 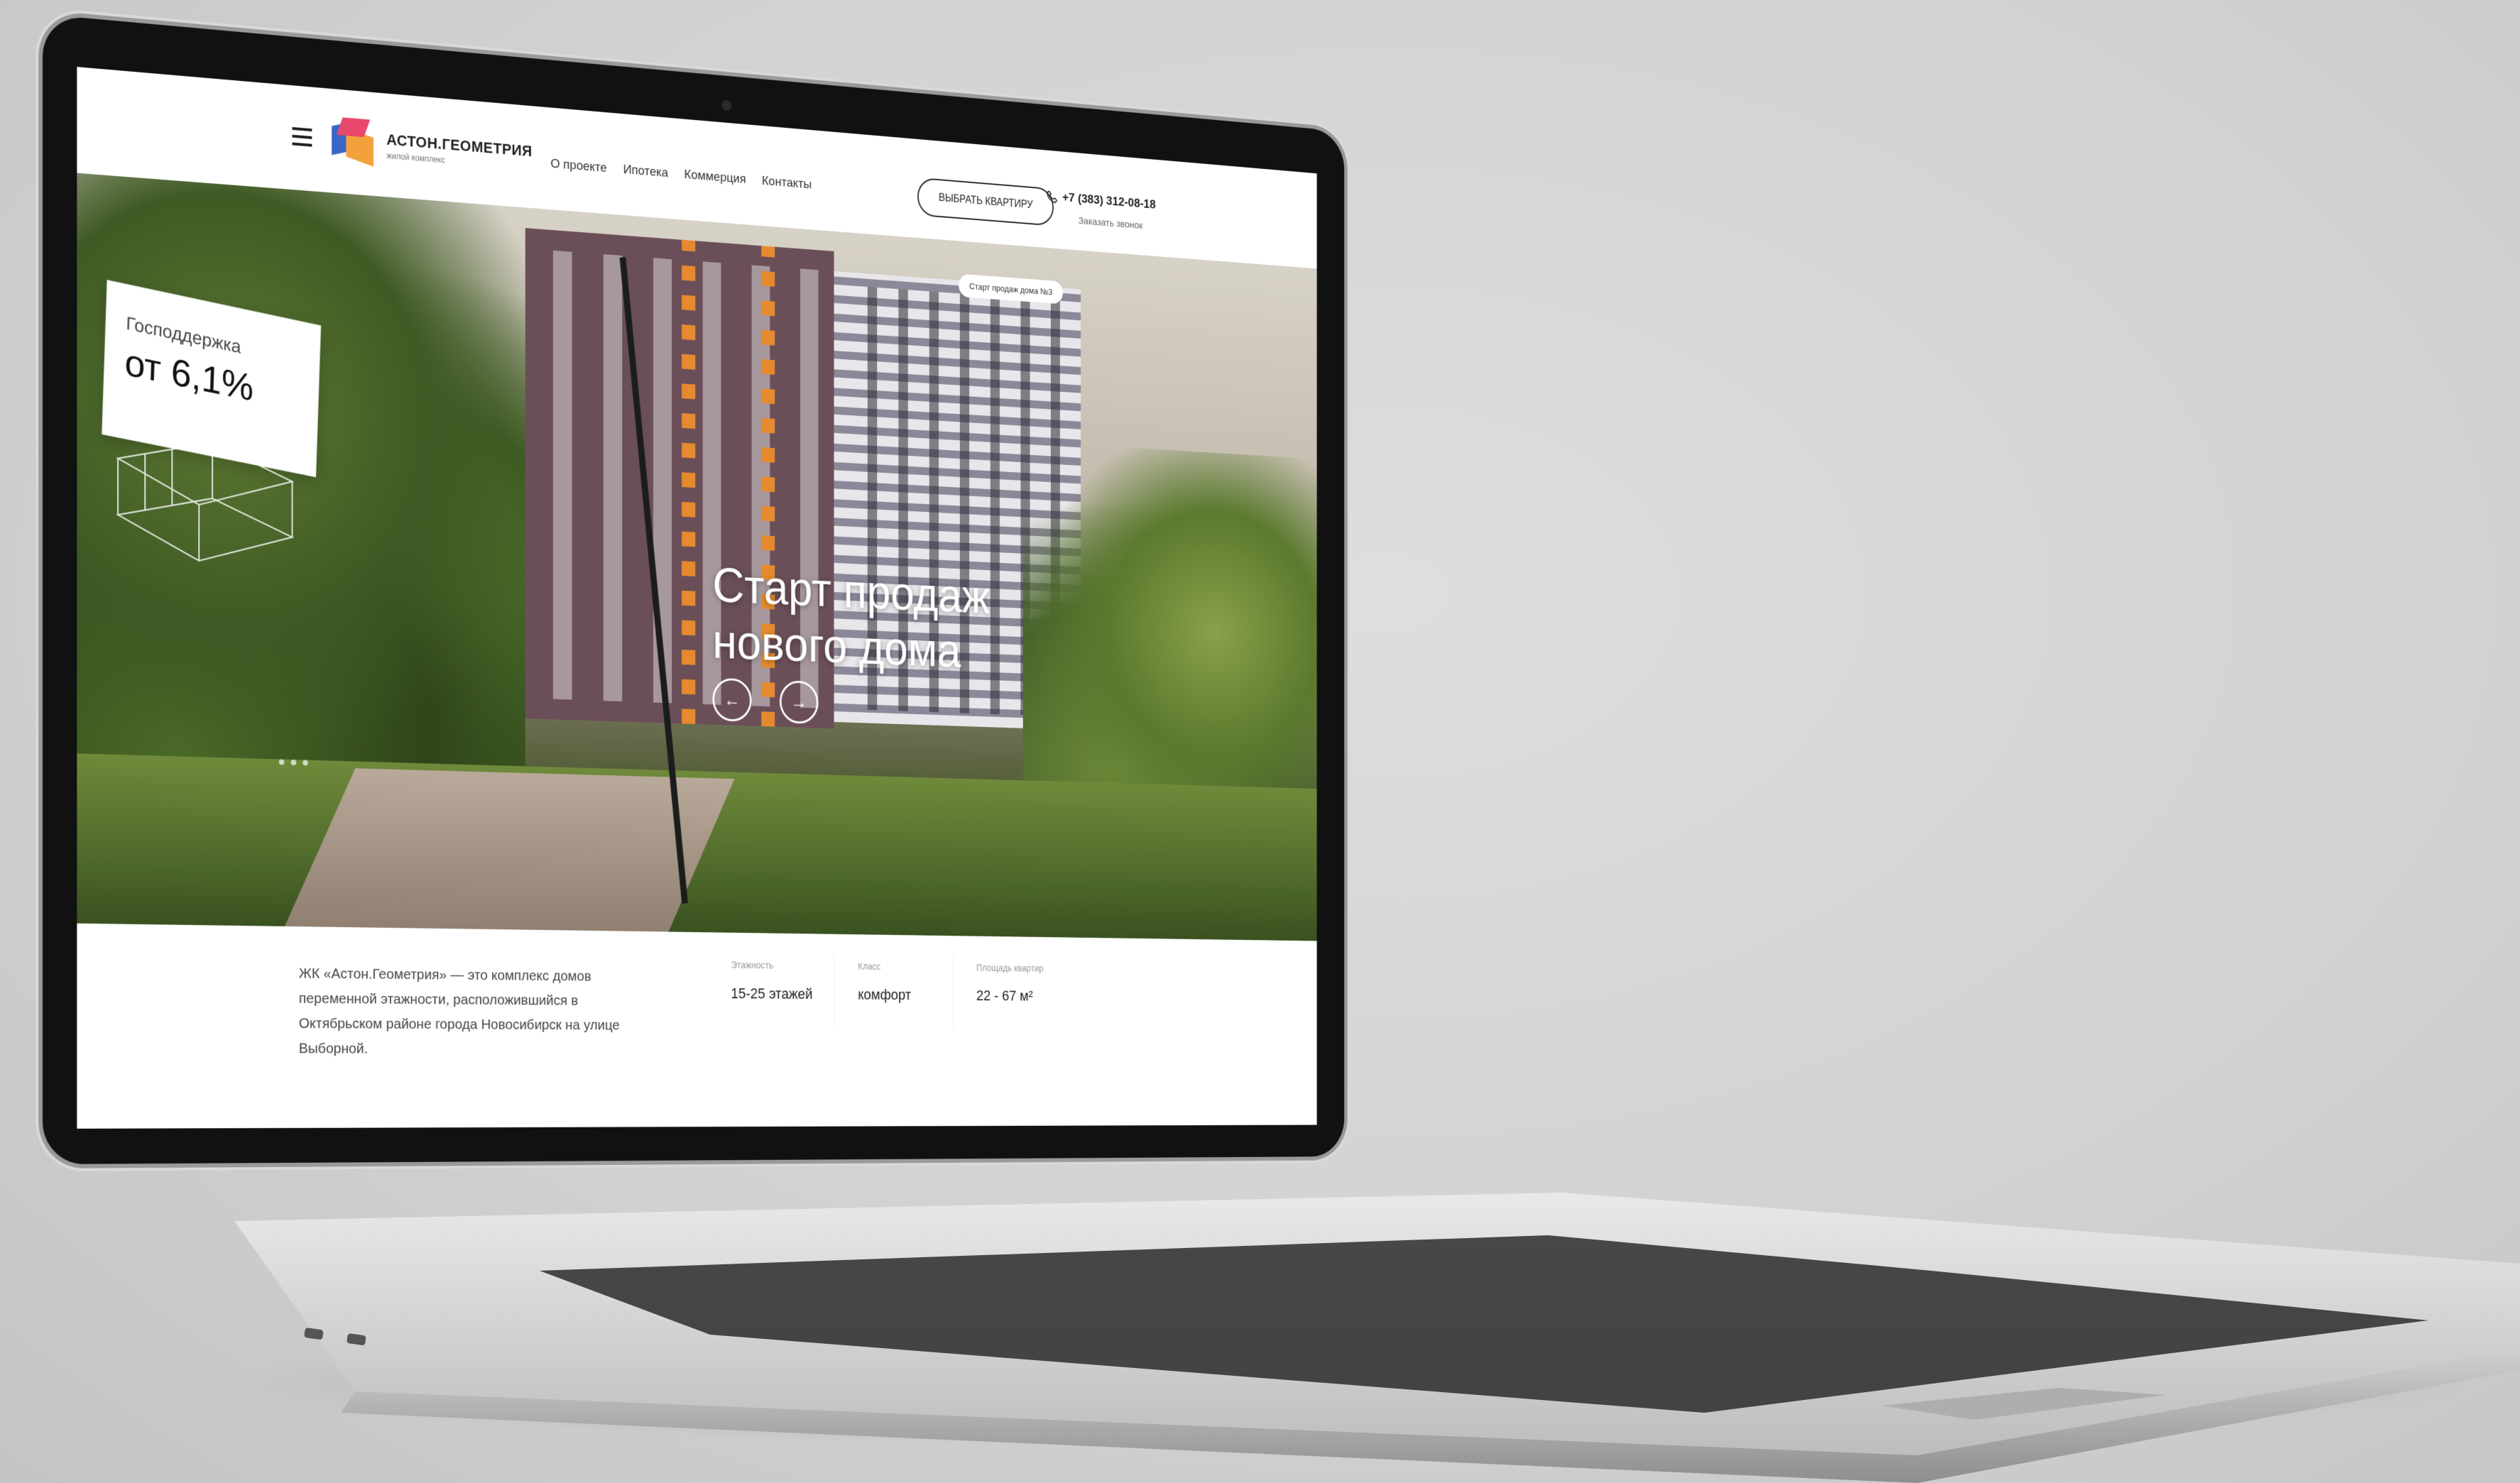 What do you see at coordinates (1010, 968) in the screenshot?
I see `stat-label: Площадь квартир` at bounding box center [1010, 968].